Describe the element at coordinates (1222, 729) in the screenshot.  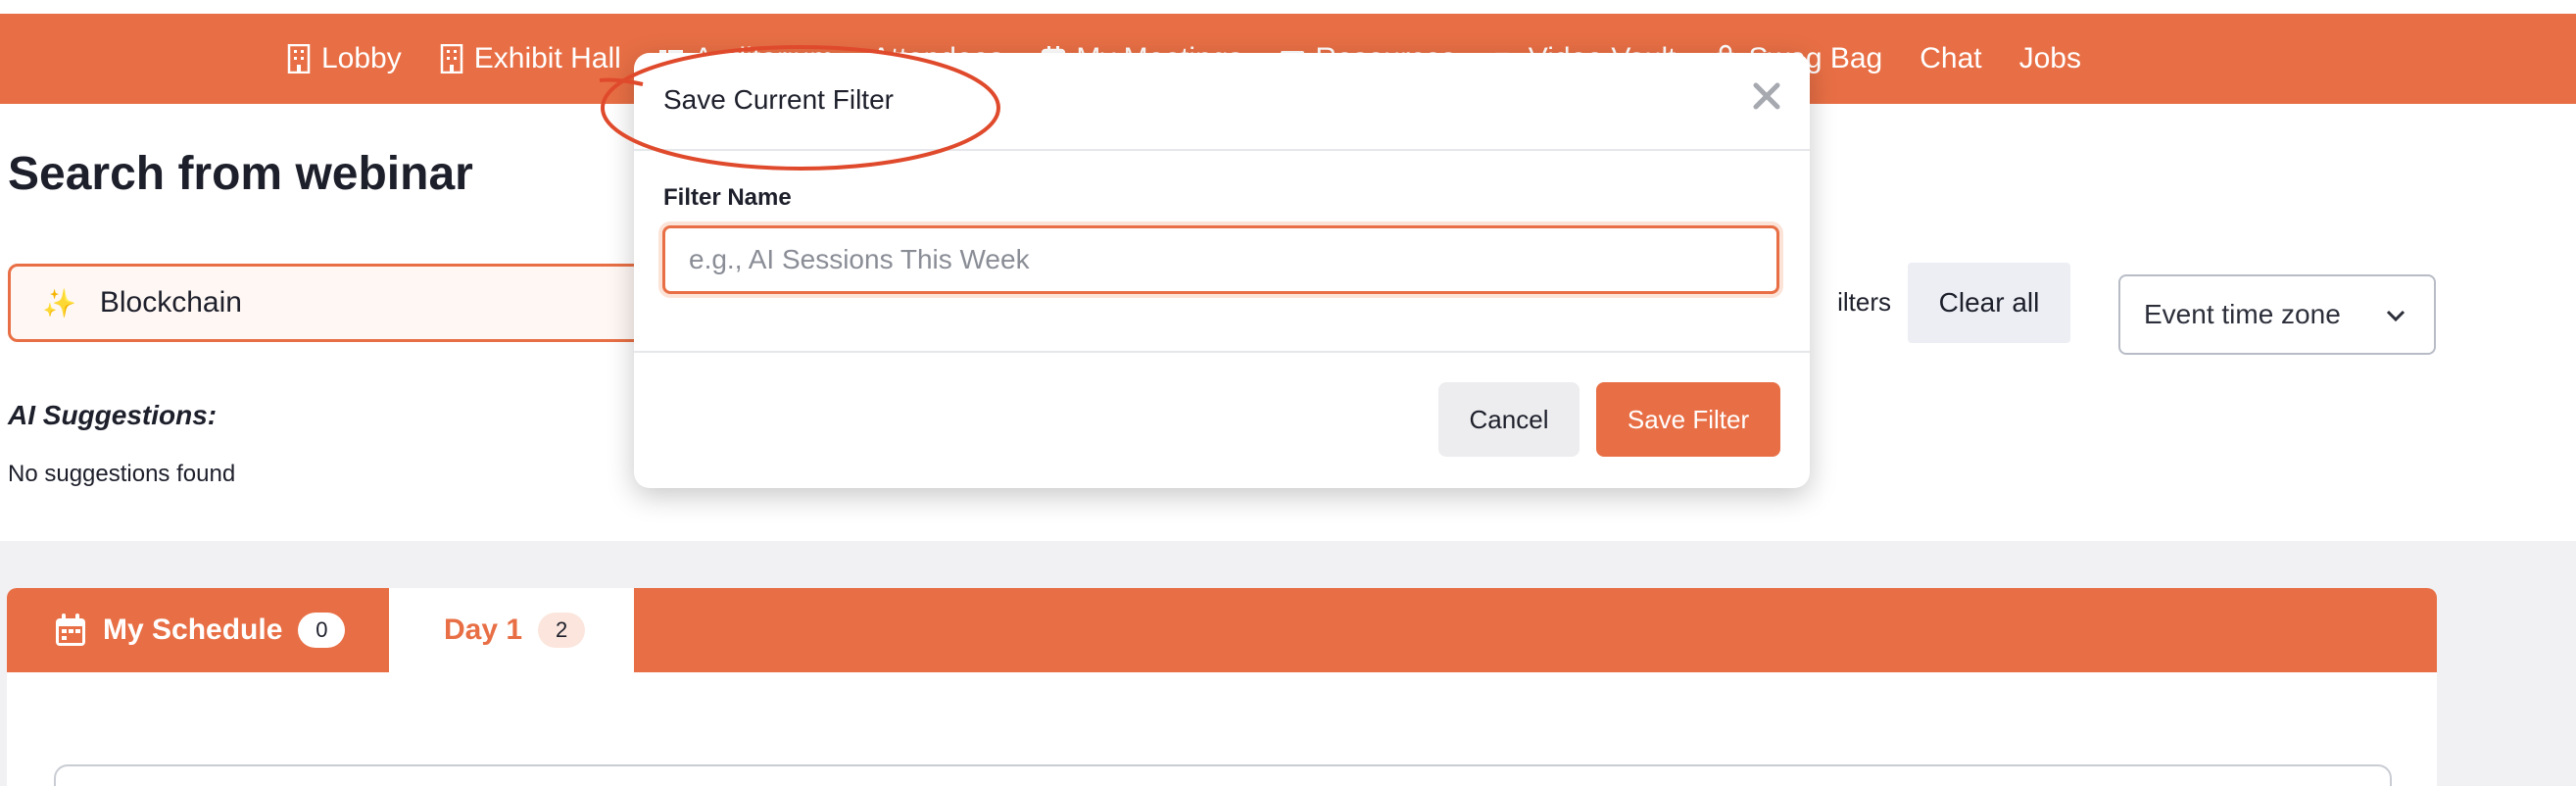
I see `schedule-content` at that location.